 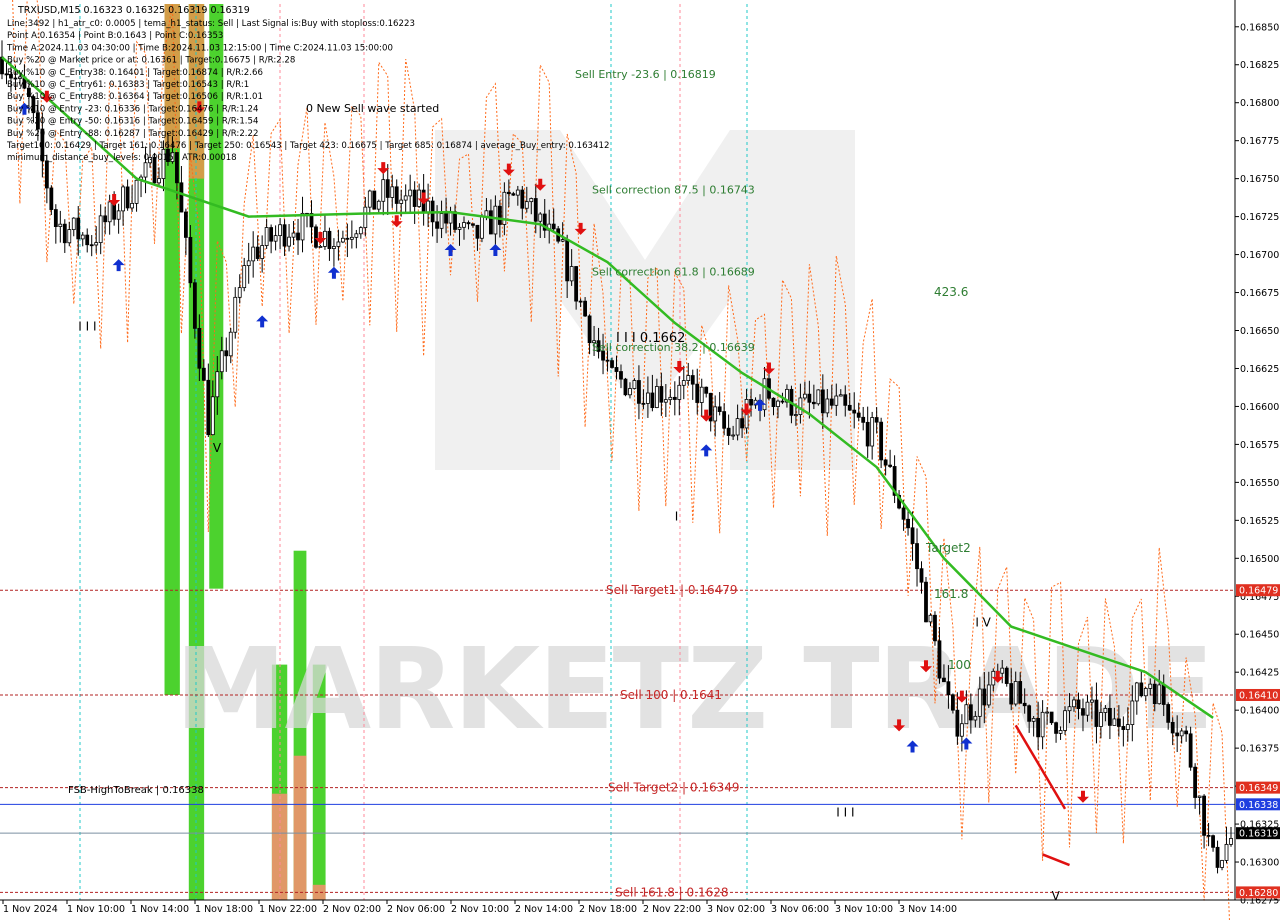 I want to click on y-tick-label: 0.16725, so click(x=1259, y=217).